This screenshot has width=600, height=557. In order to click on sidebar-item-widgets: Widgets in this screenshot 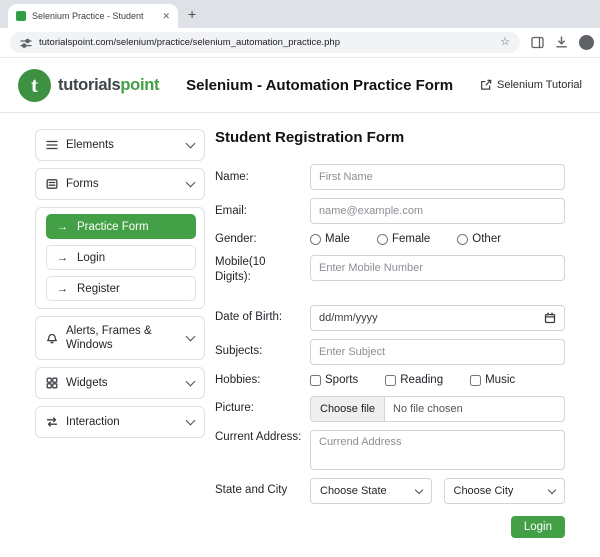, I will do `click(120, 383)`.